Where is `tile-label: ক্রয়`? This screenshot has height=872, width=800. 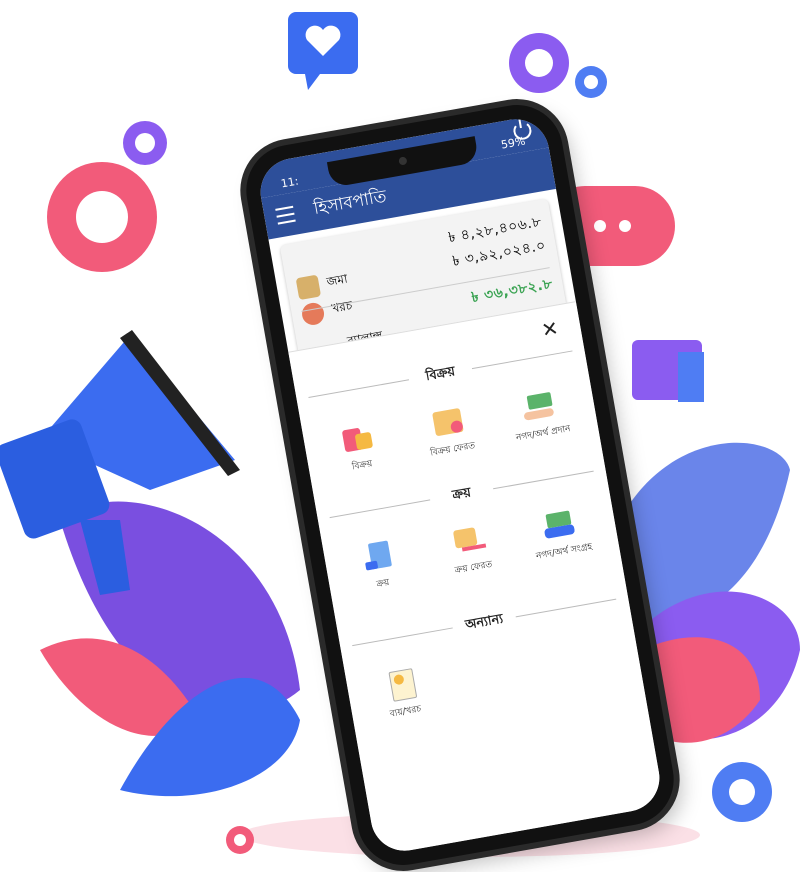
tile-label: ক্রয় is located at coordinates (383, 583).